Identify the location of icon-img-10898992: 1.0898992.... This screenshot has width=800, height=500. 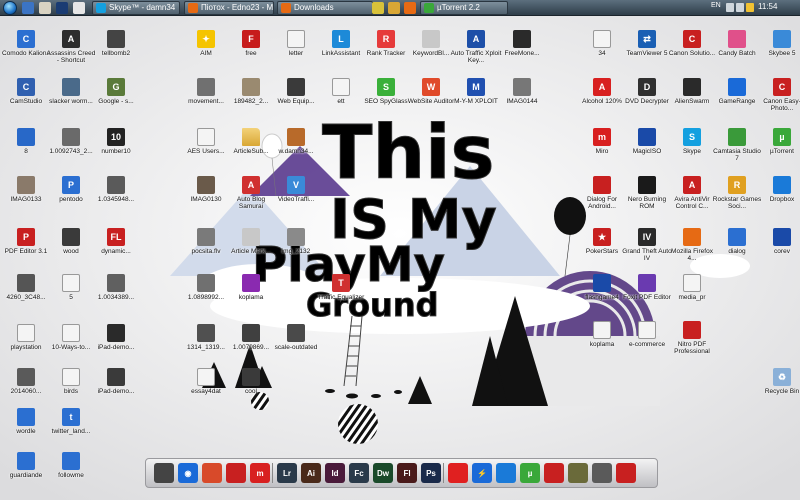
(206, 294).